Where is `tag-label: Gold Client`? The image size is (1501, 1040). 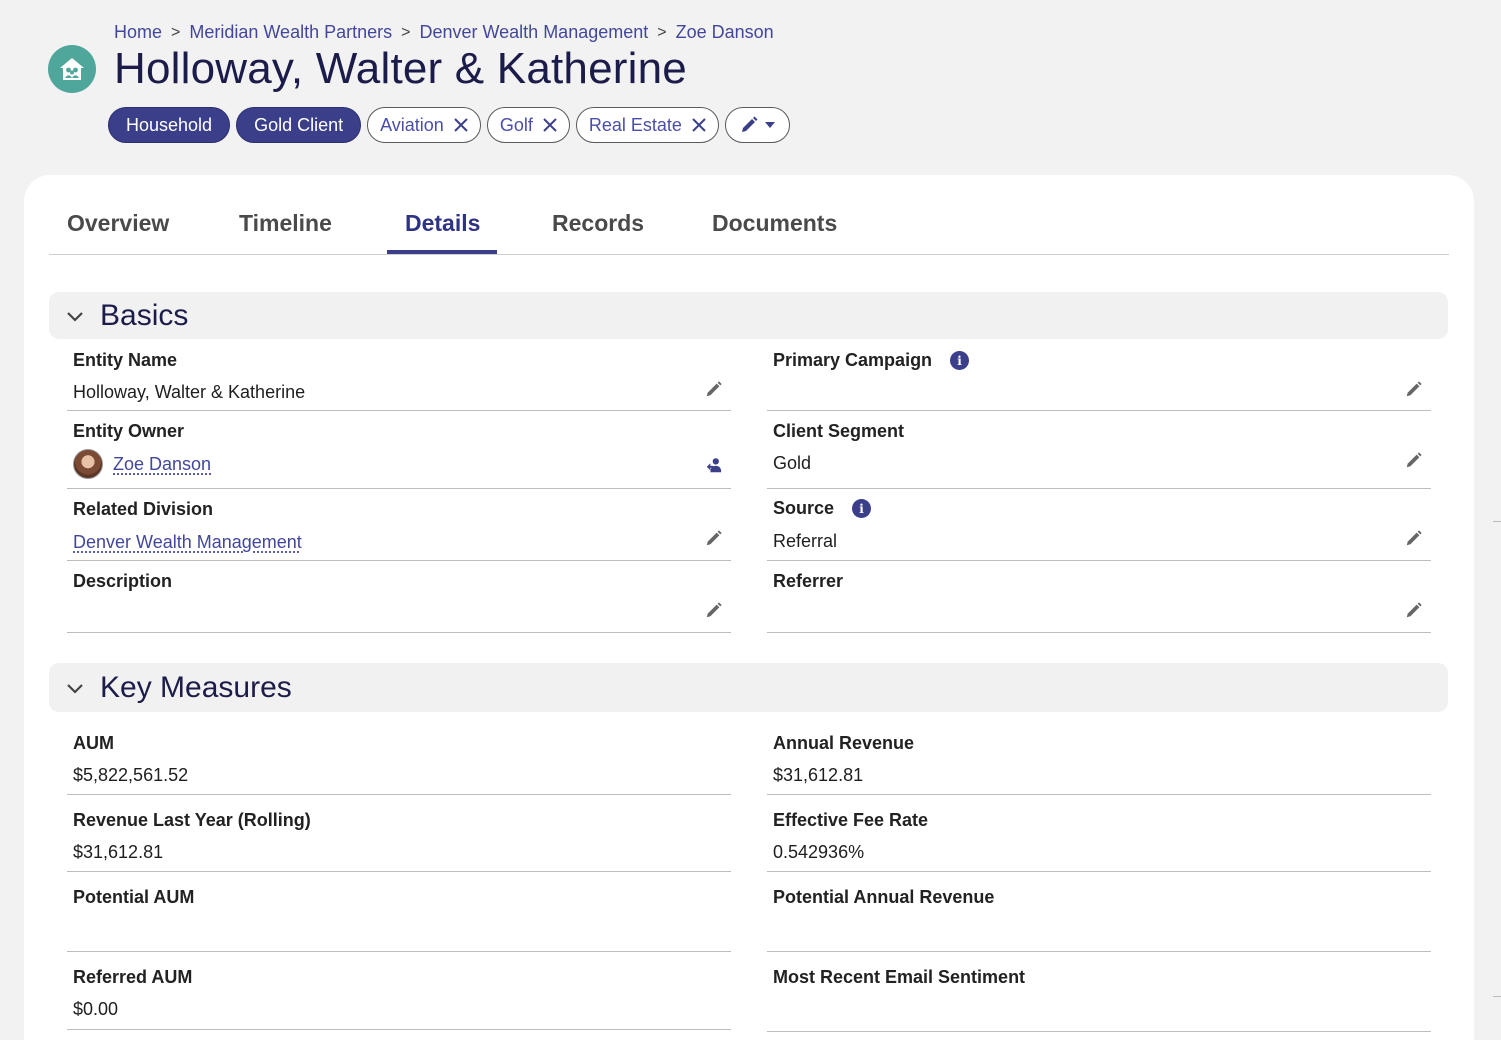 tag-label: Gold Client is located at coordinates (299, 124).